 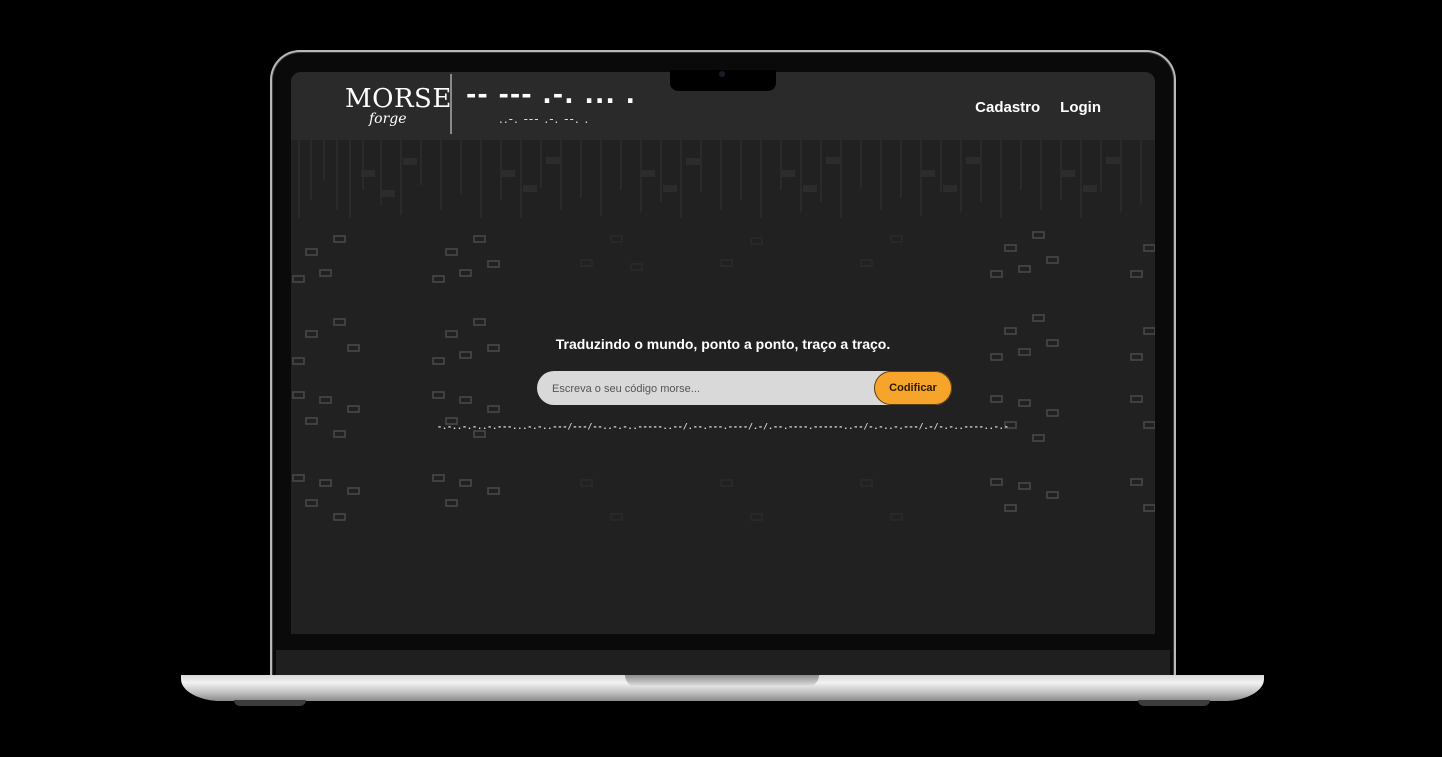 I want to click on camera-icon, so click(x=722, y=74).